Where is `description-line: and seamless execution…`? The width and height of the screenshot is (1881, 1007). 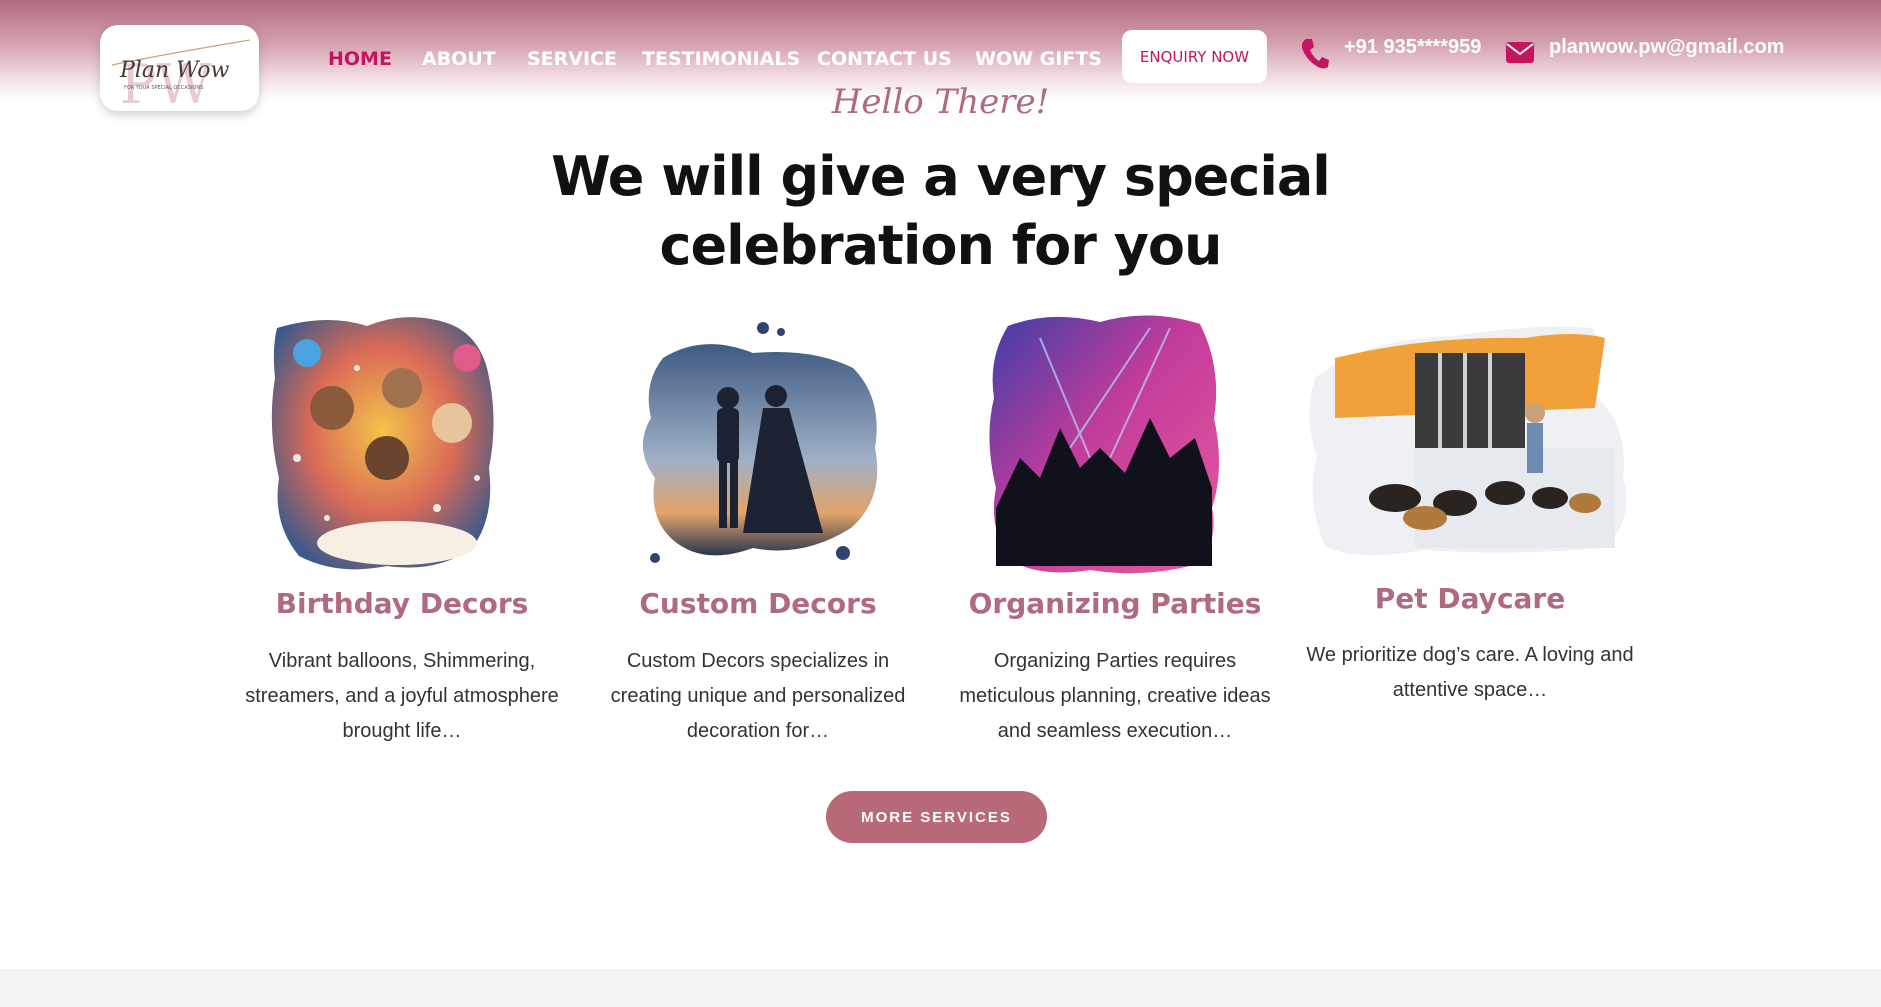
description-line: and seamless execution… is located at coordinates (1115, 731).